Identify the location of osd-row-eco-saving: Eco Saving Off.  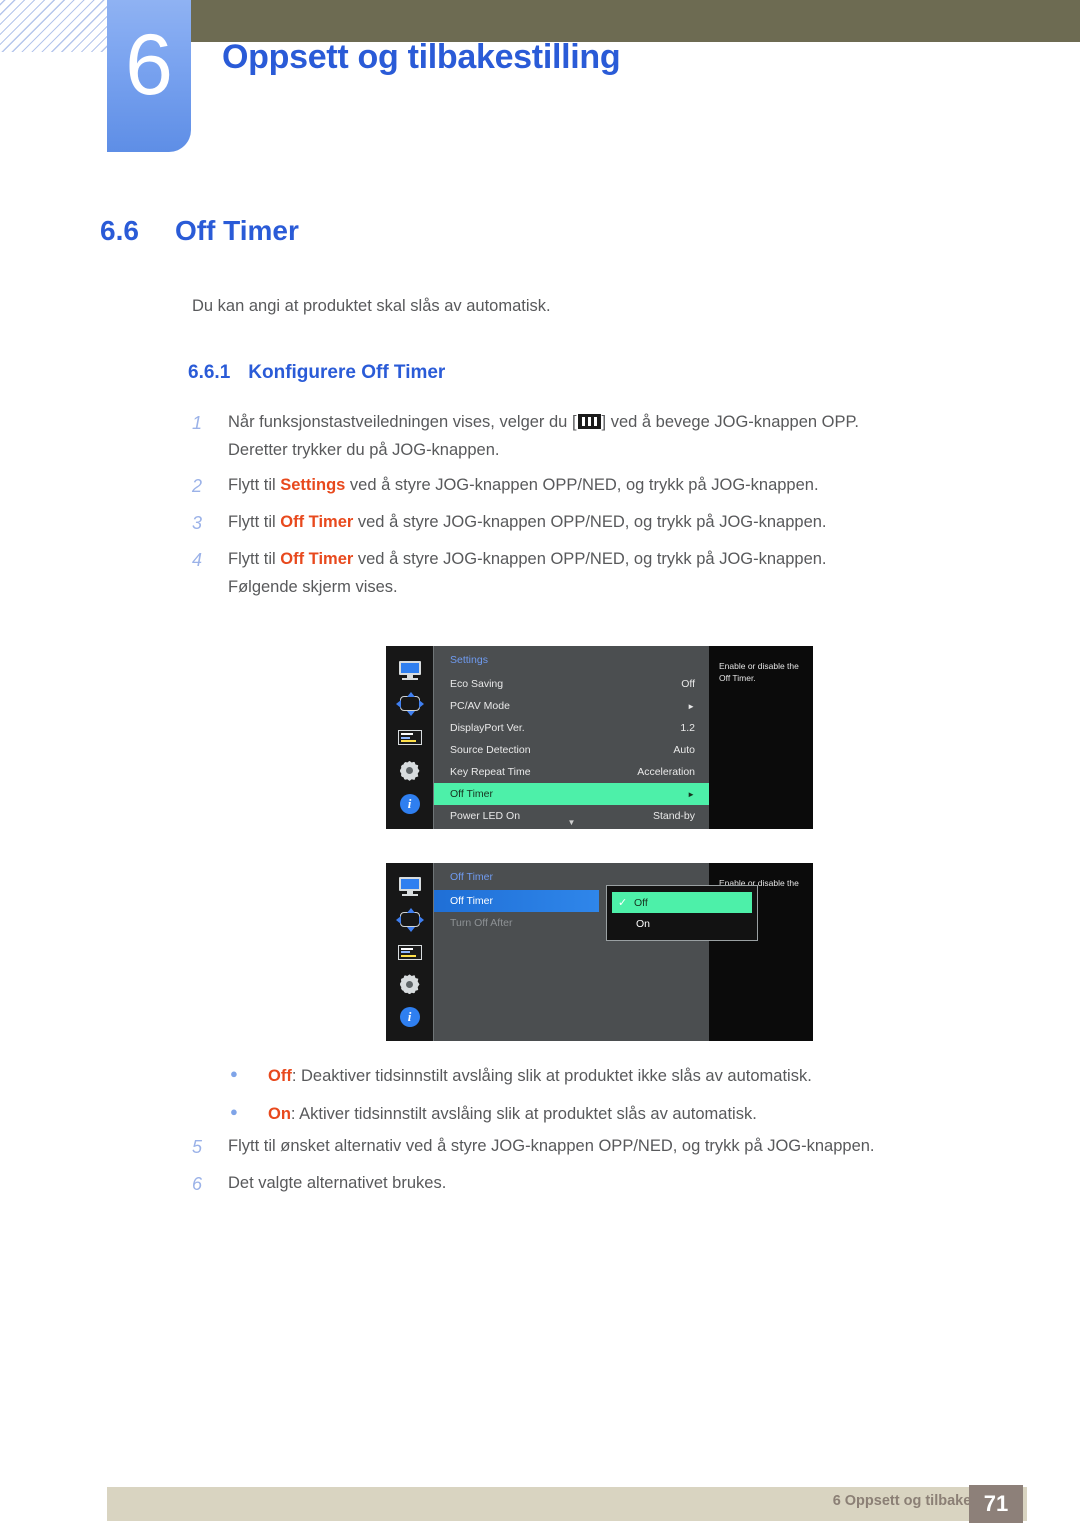
(571, 684).